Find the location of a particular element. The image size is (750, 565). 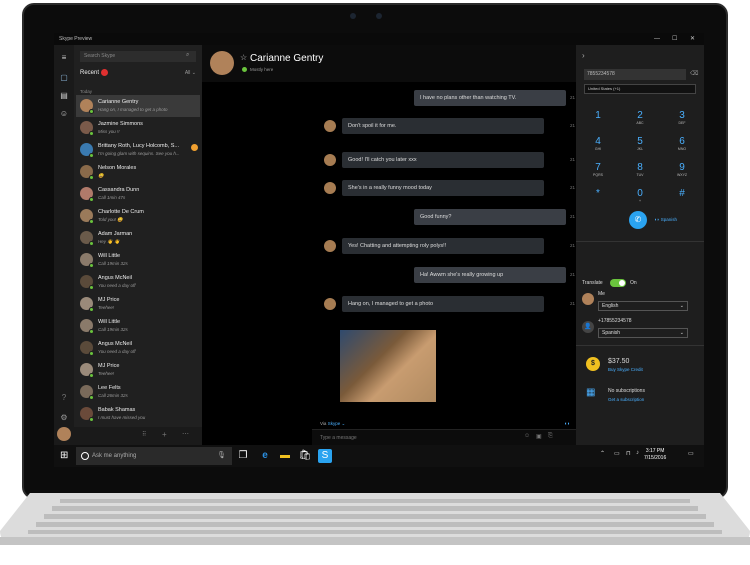

attach-icon: ⎘ is located at coordinates (550, 436).